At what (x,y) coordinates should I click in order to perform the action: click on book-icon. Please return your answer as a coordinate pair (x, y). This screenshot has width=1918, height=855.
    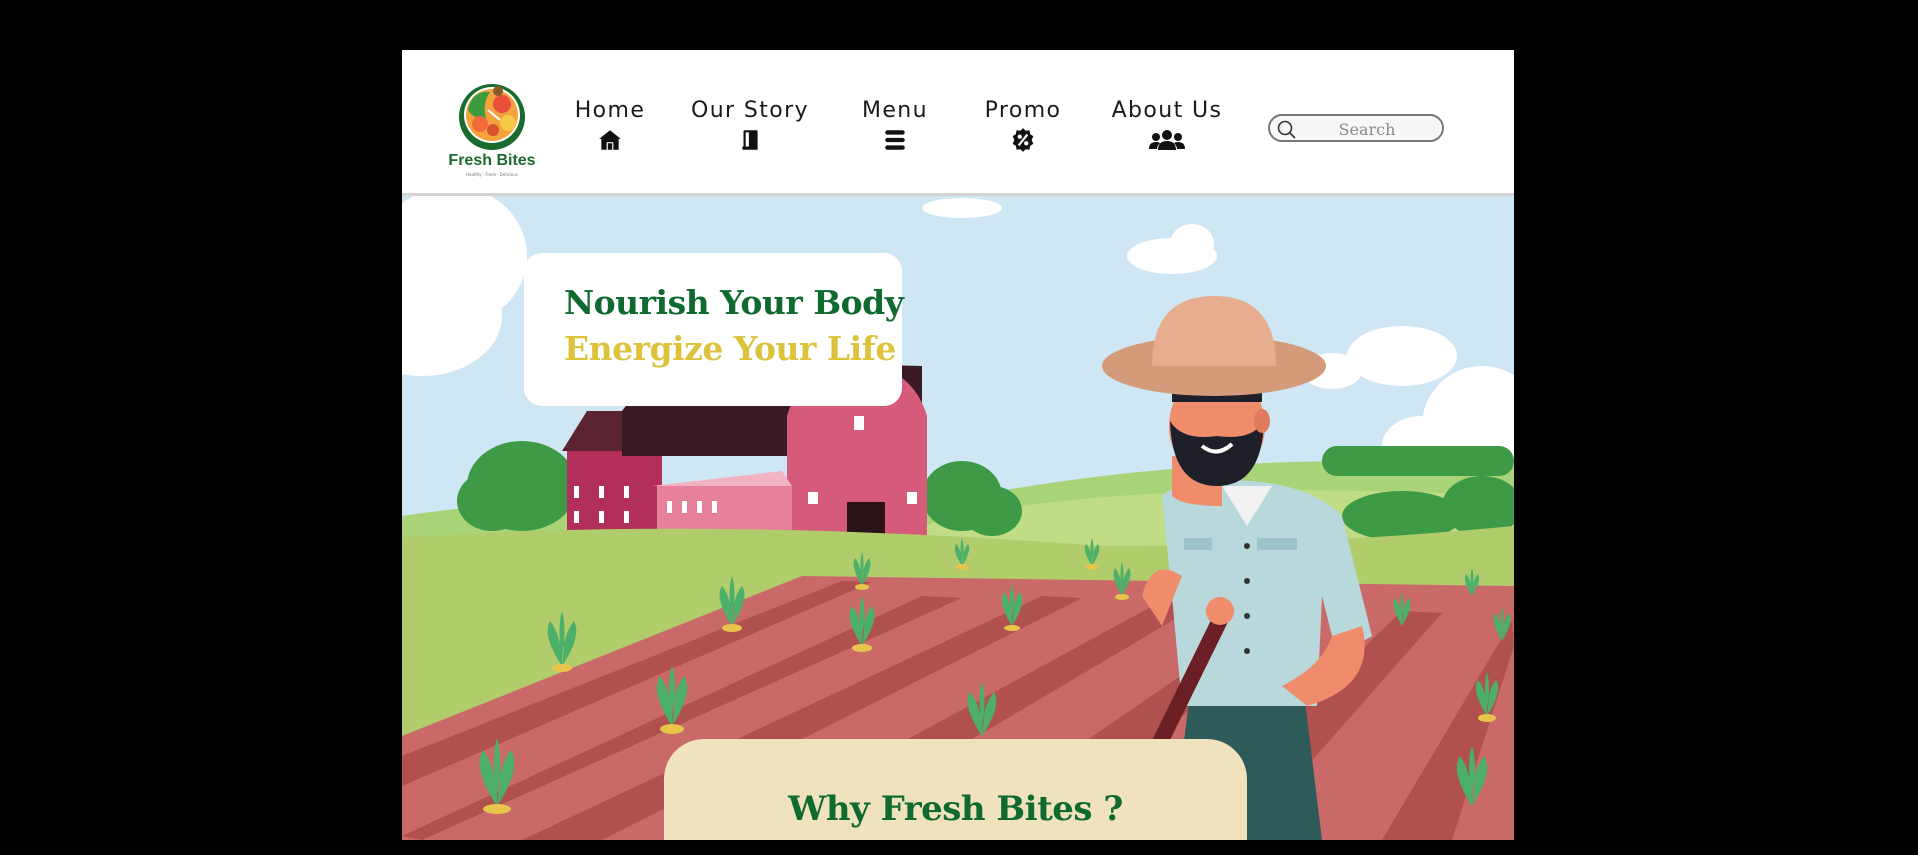
    Looking at the image, I should click on (750, 140).